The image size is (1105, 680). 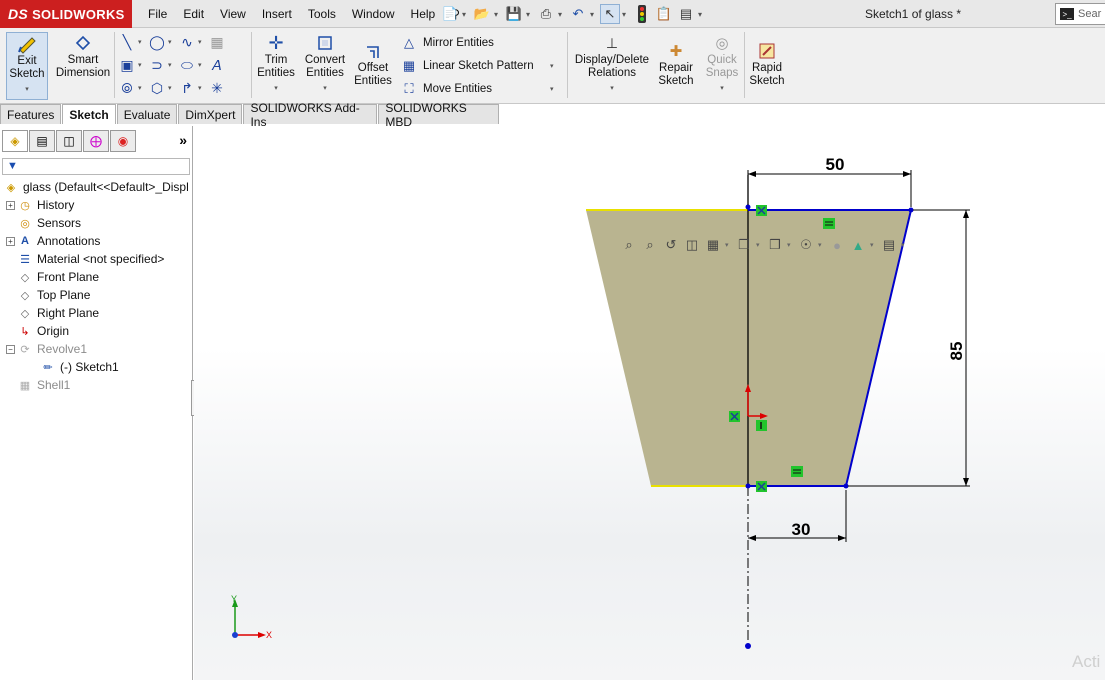 I want to click on previous-view-icon: ↺, so click(x=671, y=245).